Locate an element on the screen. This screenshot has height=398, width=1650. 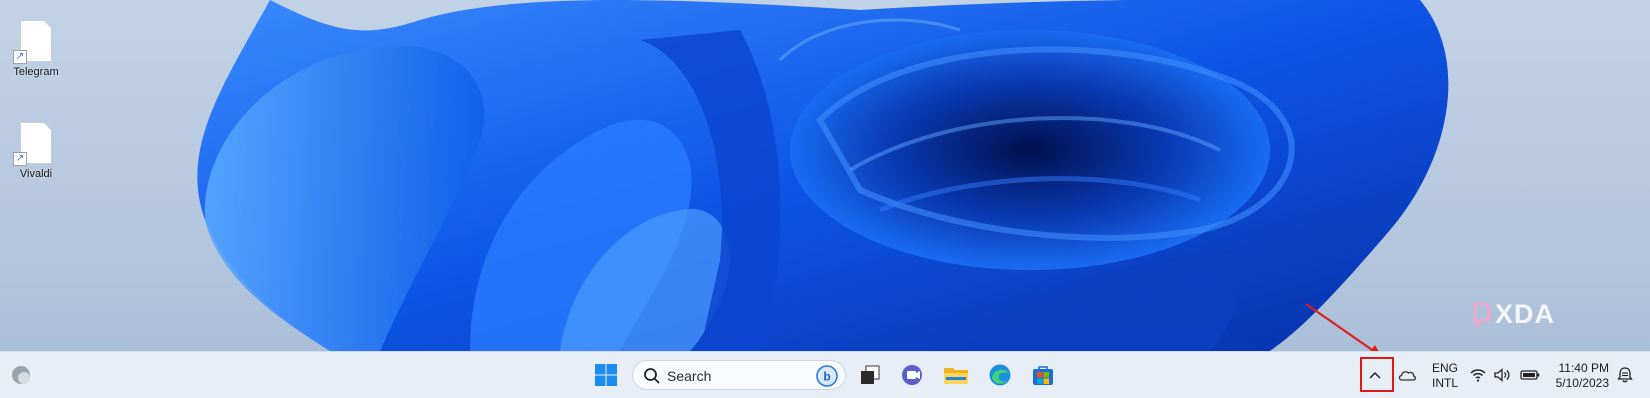
onedrive-tray-button is located at coordinates (1407, 375).